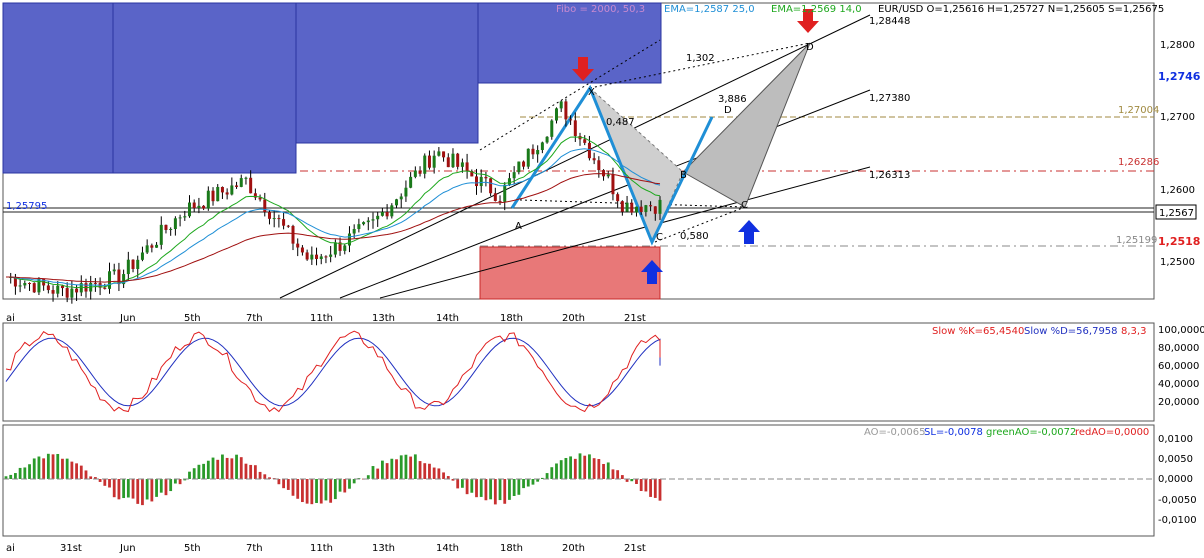 This screenshot has height=558, width=1204. I want to click on date-label: 7th, so click(254, 318).